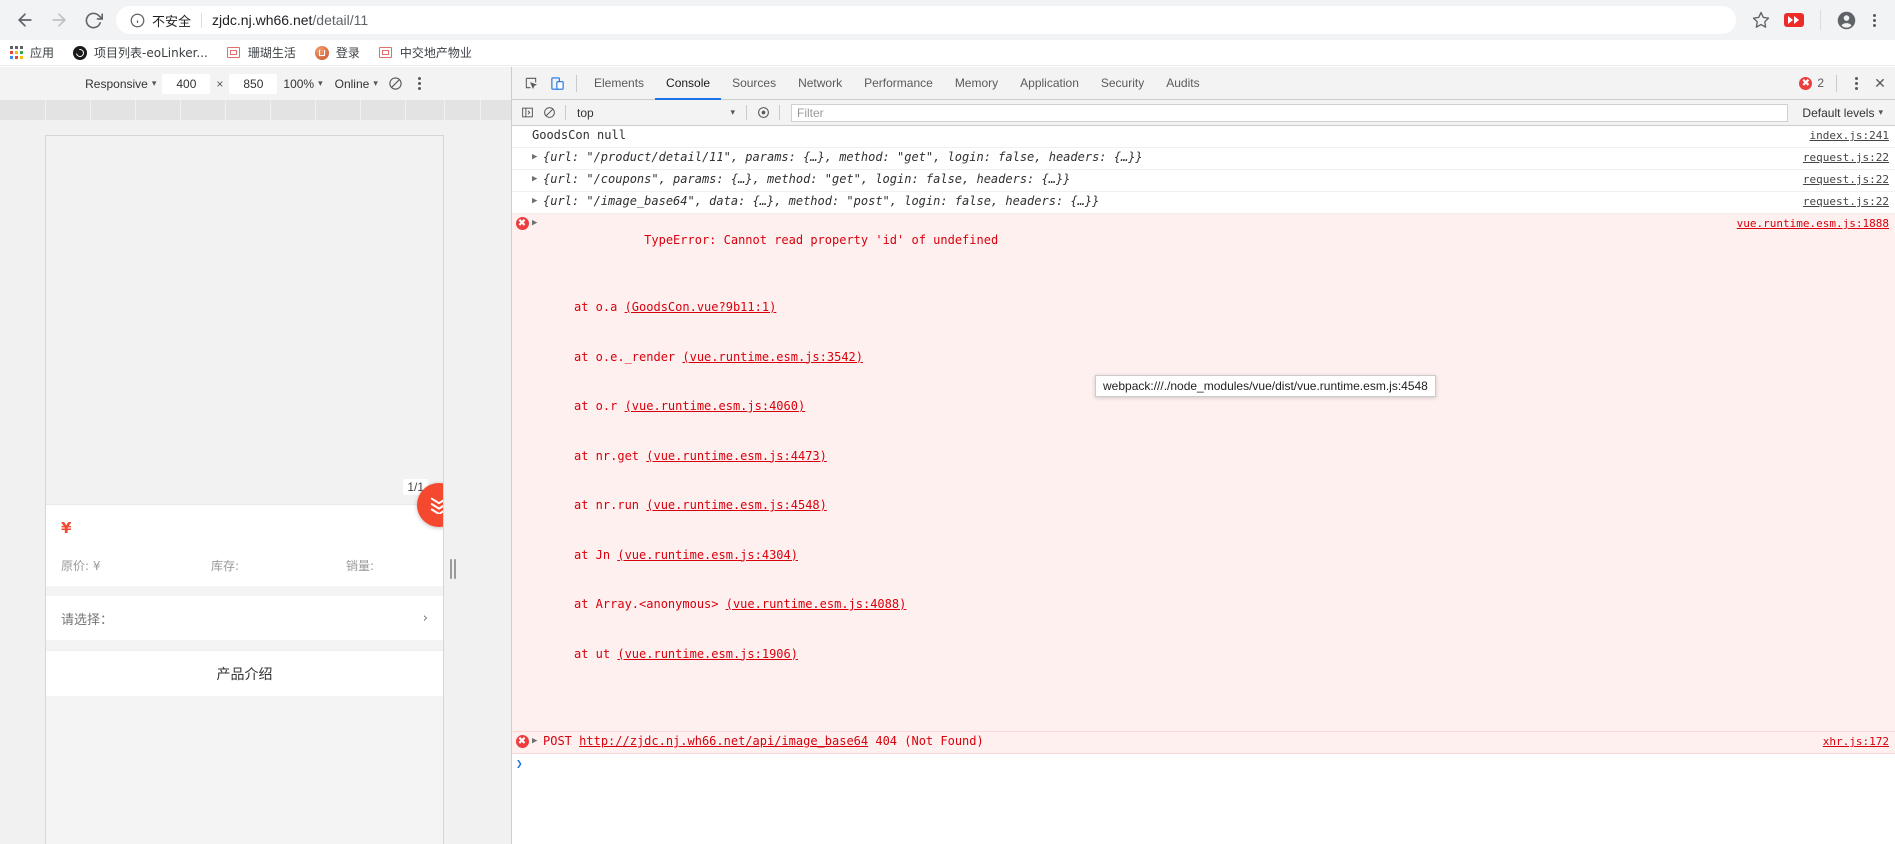  I want to click on security-label: 不安全, so click(172, 22).